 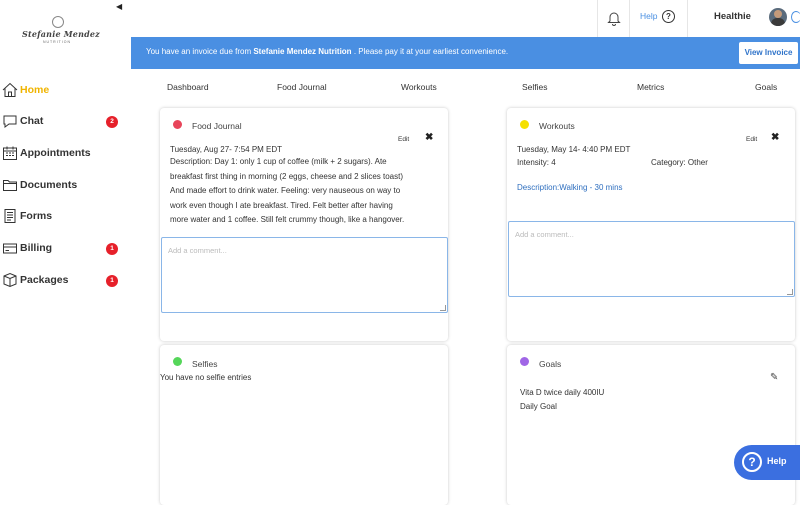 What do you see at coordinates (752, 462) in the screenshot?
I see `question-icon: ?` at bounding box center [752, 462].